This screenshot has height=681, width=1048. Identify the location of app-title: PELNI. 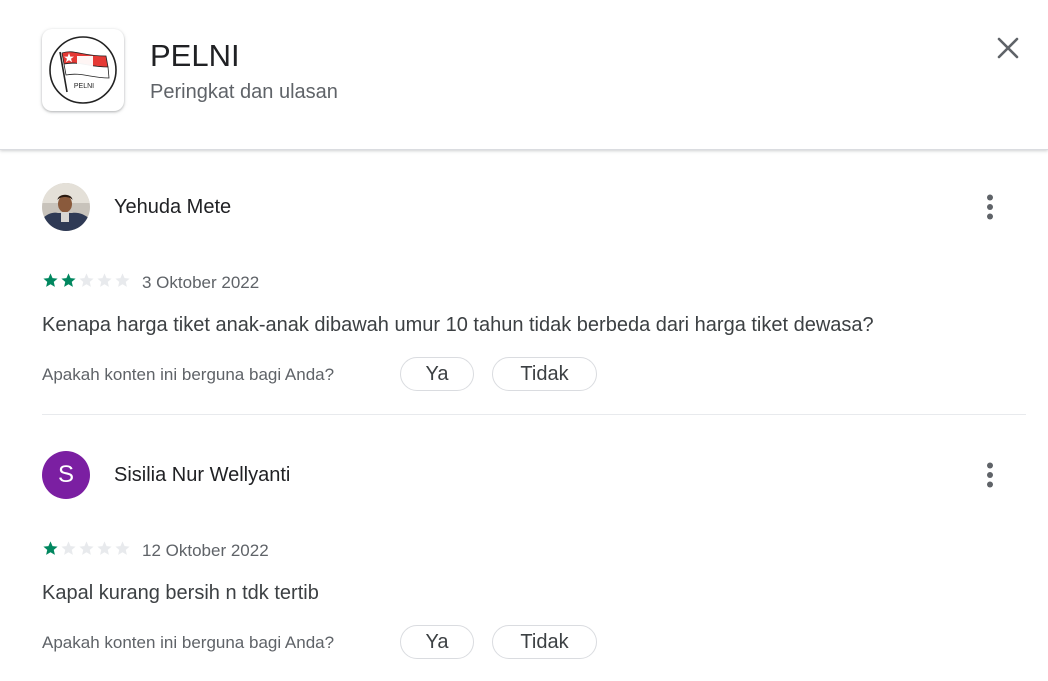
(195, 55).